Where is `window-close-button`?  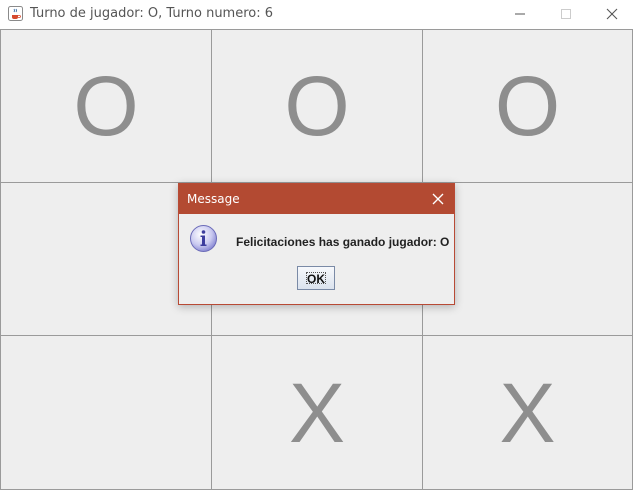 window-close-button is located at coordinates (611, 14).